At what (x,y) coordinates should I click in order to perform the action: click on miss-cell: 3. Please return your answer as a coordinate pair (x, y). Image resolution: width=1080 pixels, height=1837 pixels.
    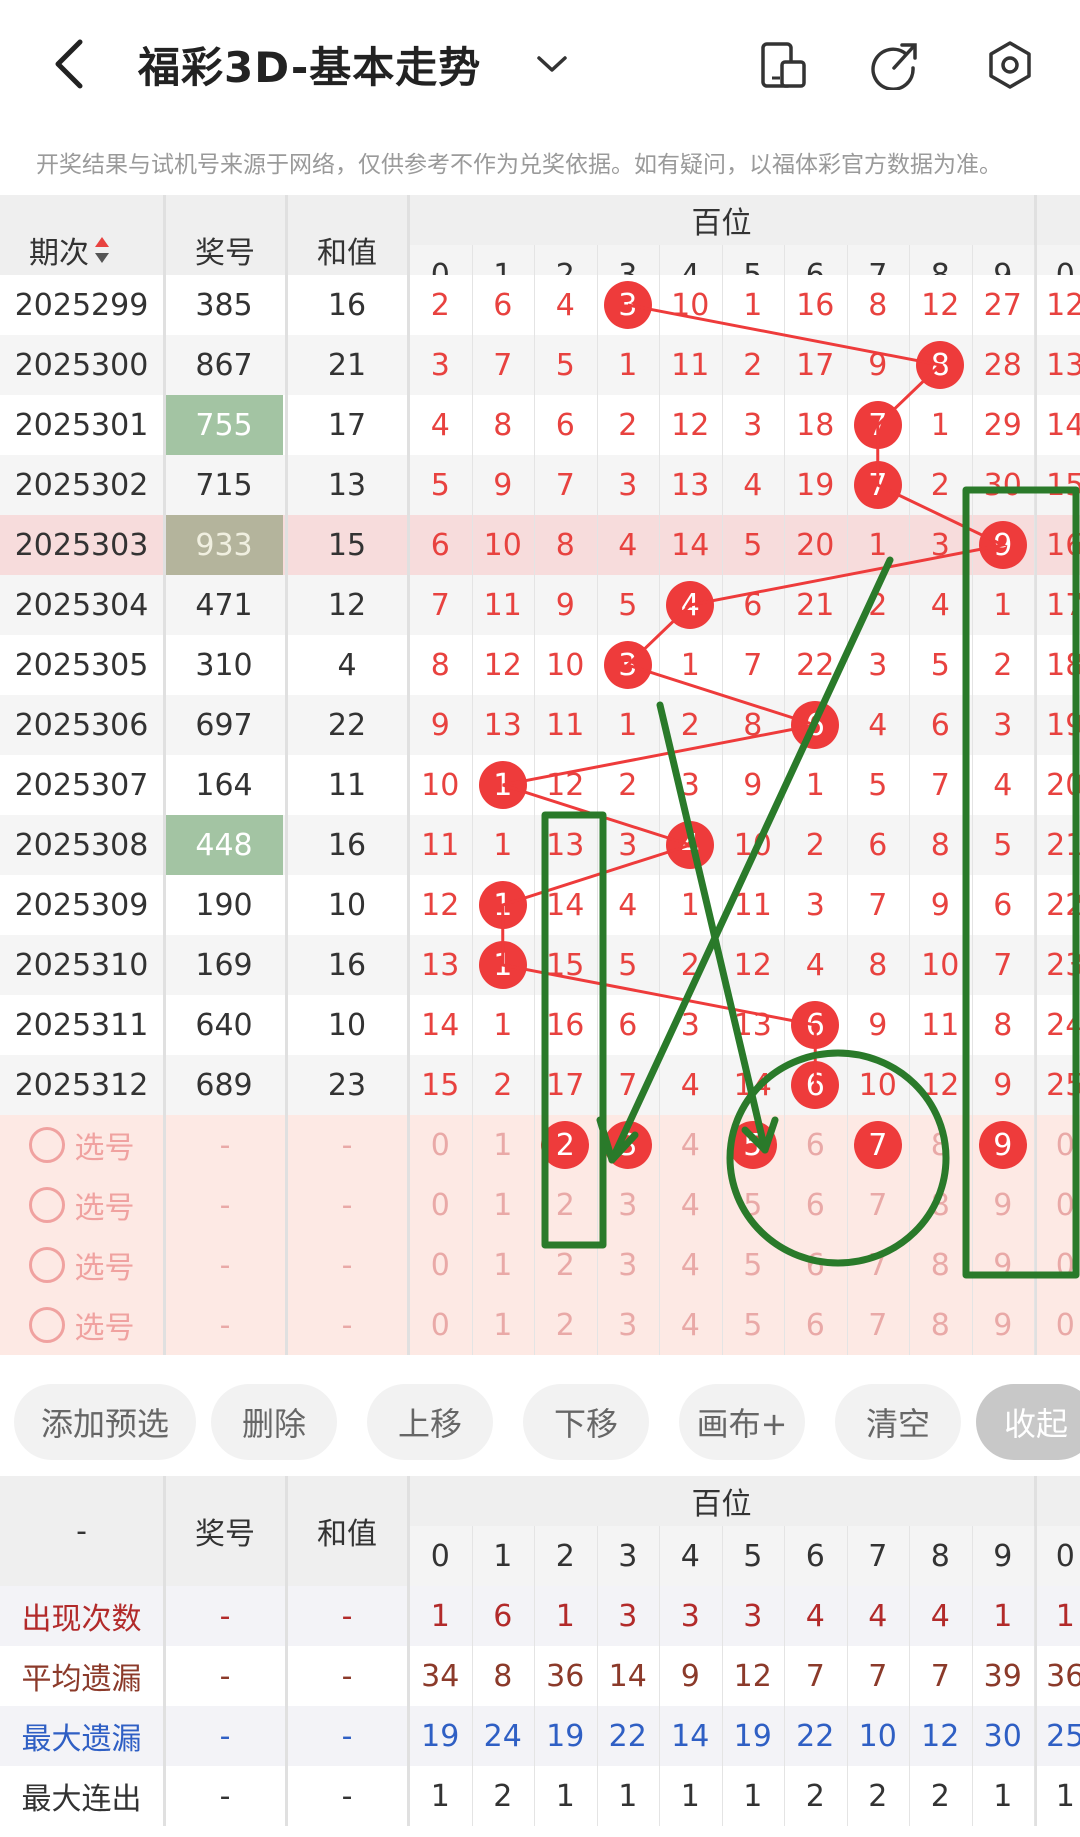
    Looking at the image, I should click on (878, 665).